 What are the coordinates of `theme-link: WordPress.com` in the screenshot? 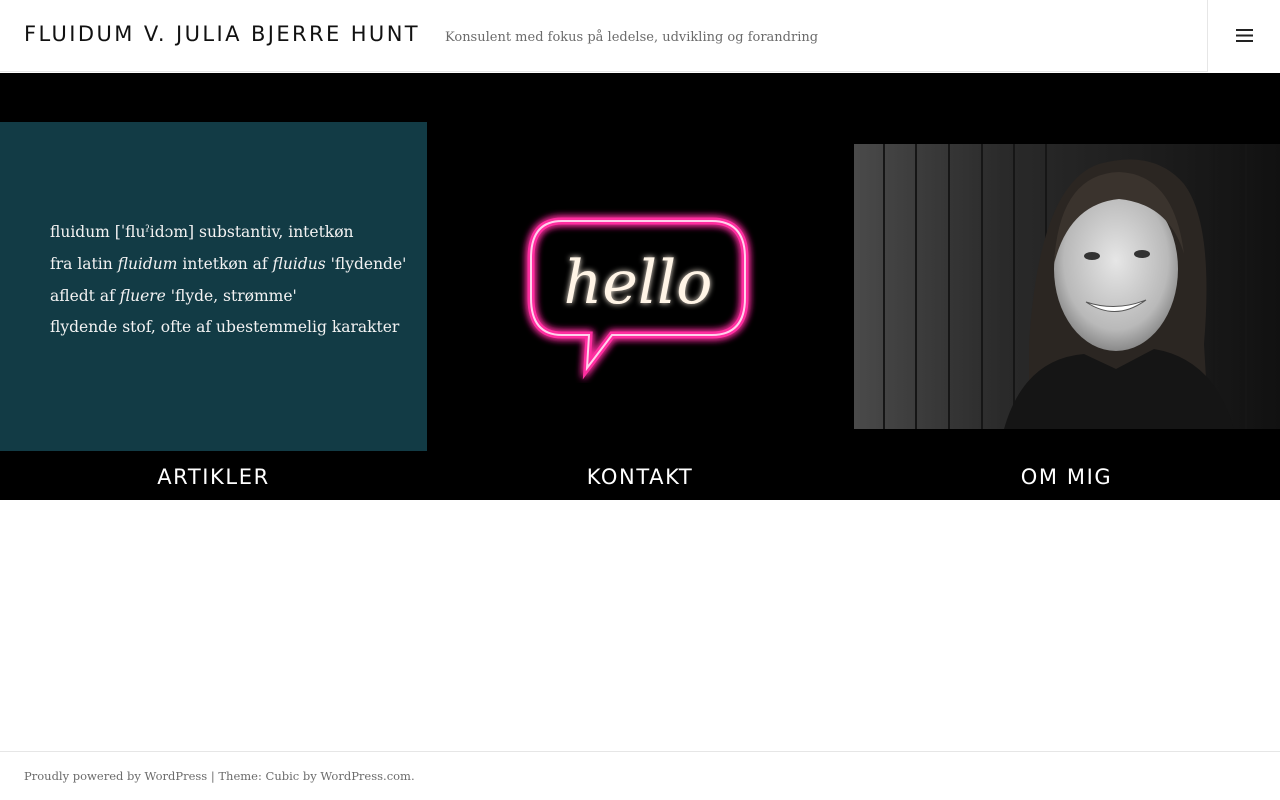 It's located at (365, 776).